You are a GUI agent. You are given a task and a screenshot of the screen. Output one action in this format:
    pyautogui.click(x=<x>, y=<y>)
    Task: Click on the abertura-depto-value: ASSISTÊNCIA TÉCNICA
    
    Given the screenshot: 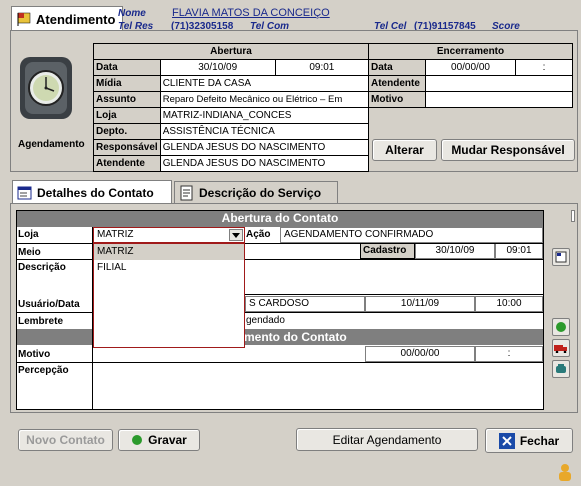 What is the action you would take?
    pyautogui.click(x=264, y=131)
    